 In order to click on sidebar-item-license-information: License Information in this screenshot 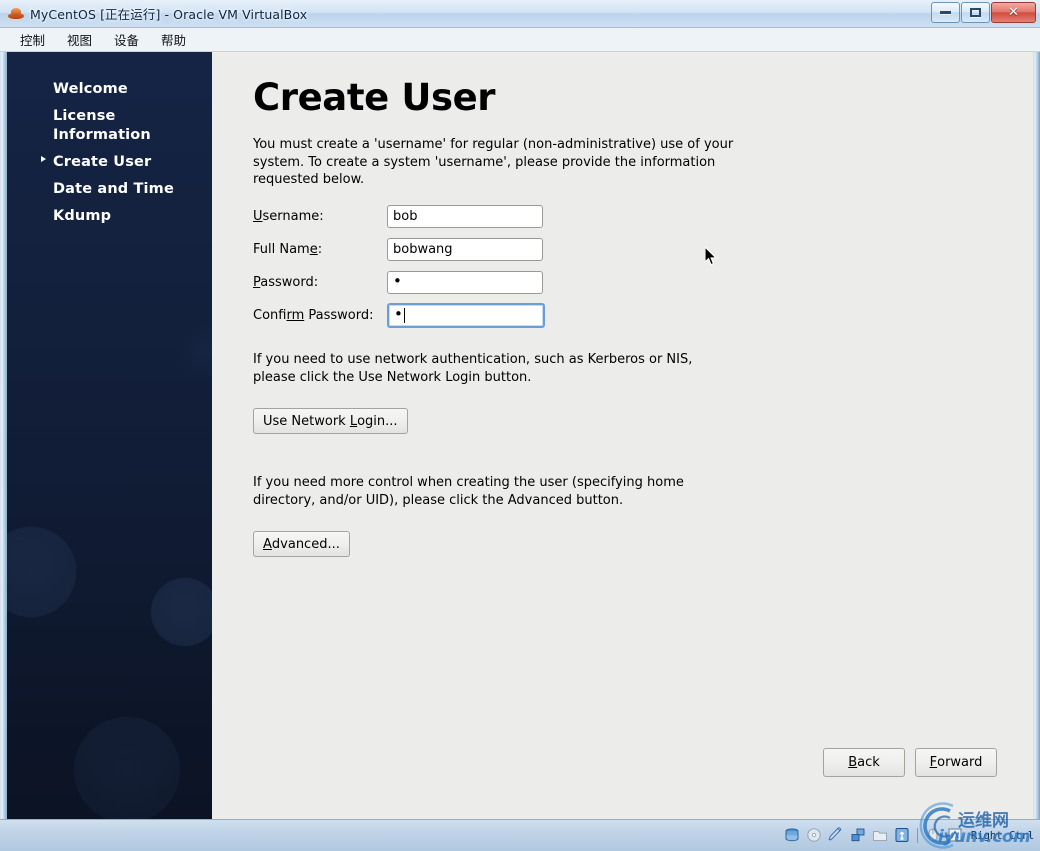, I will do `click(109, 125)`.